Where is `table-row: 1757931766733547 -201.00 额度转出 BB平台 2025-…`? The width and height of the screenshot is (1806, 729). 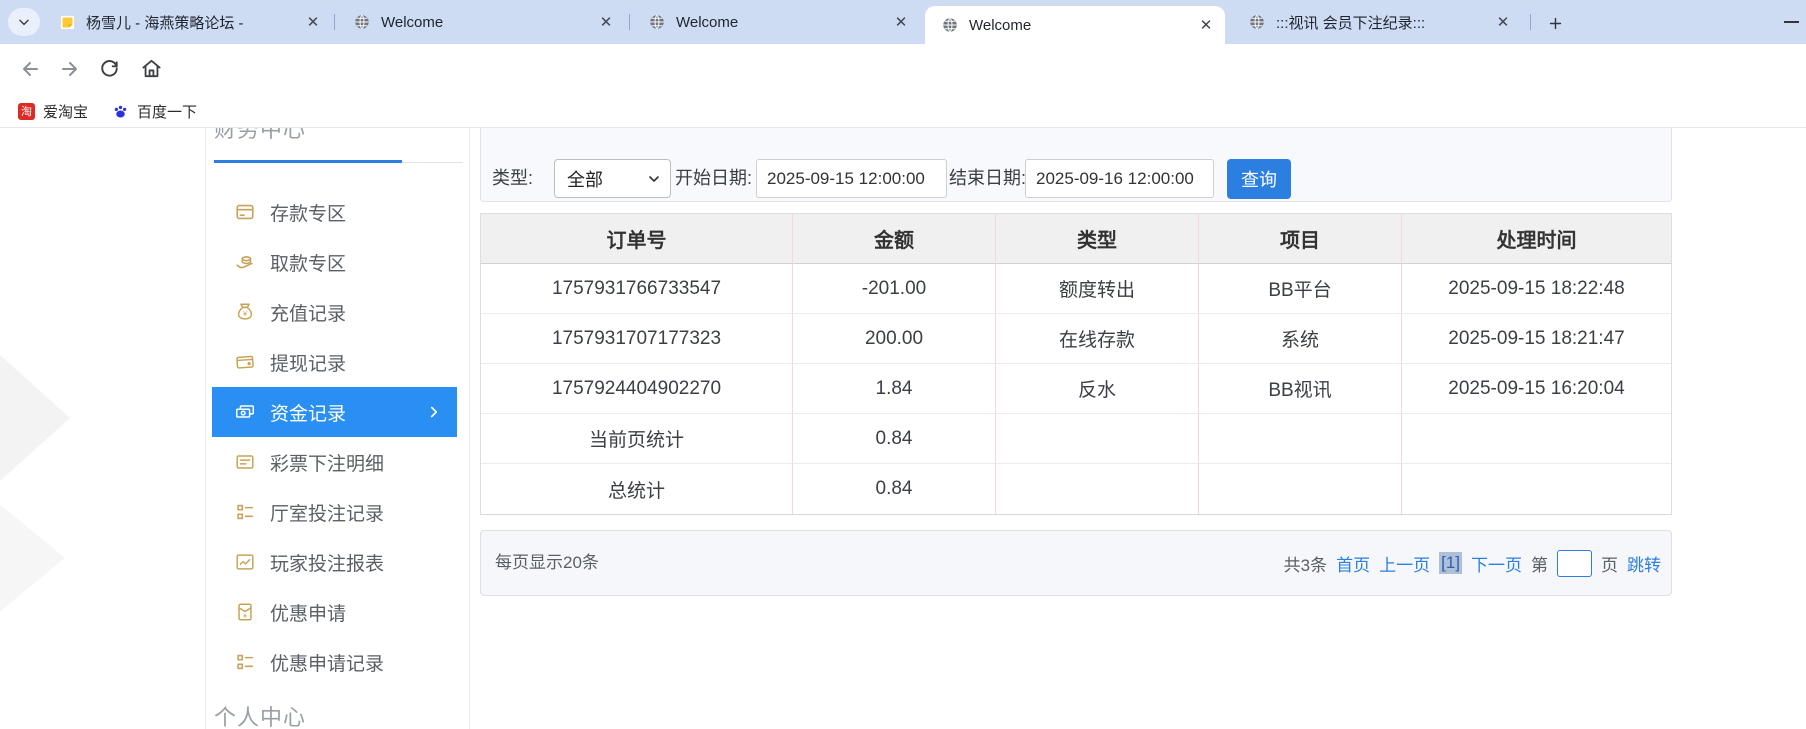
table-row: 1757931766733547 -201.00 额度转出 BB平台 2025-… is located at coordinates (1076, 289).